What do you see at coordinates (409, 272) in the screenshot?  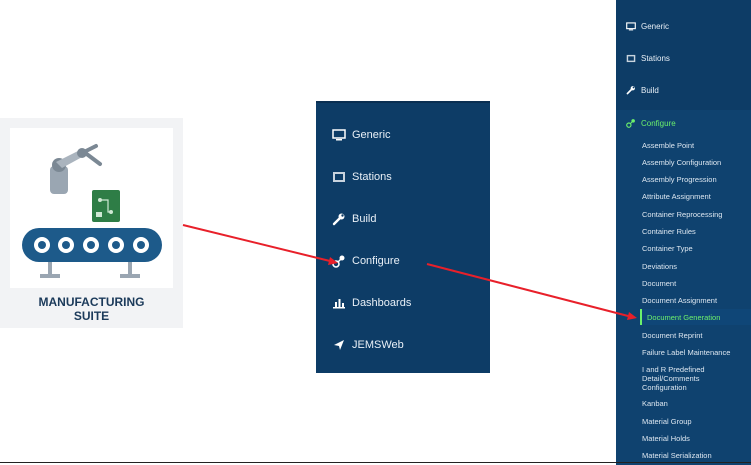 I see `annotation-arrows` at bounding box center [409, 272].